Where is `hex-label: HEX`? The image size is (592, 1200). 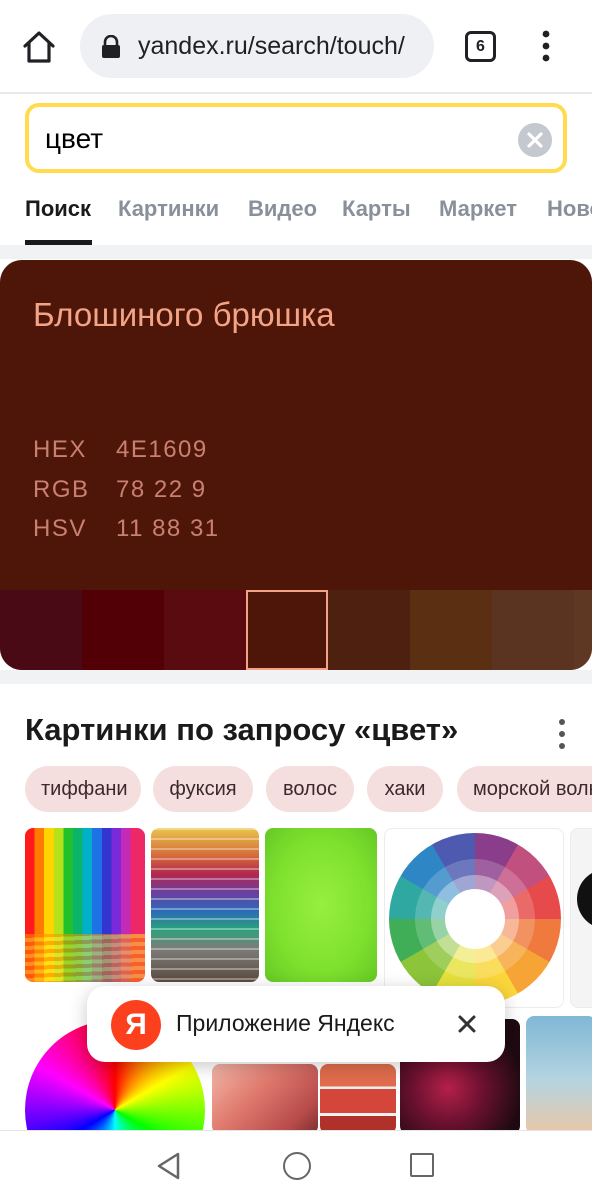 hex-label: HEX is located at coordinates (60, 449).